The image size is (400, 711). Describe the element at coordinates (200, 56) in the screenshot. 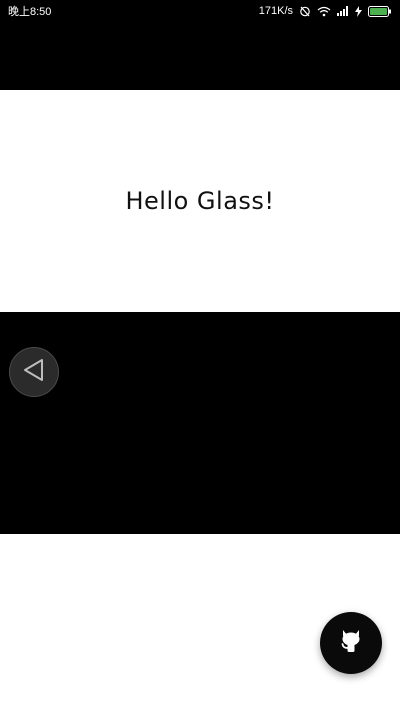

I see `top-black-band` at that location.